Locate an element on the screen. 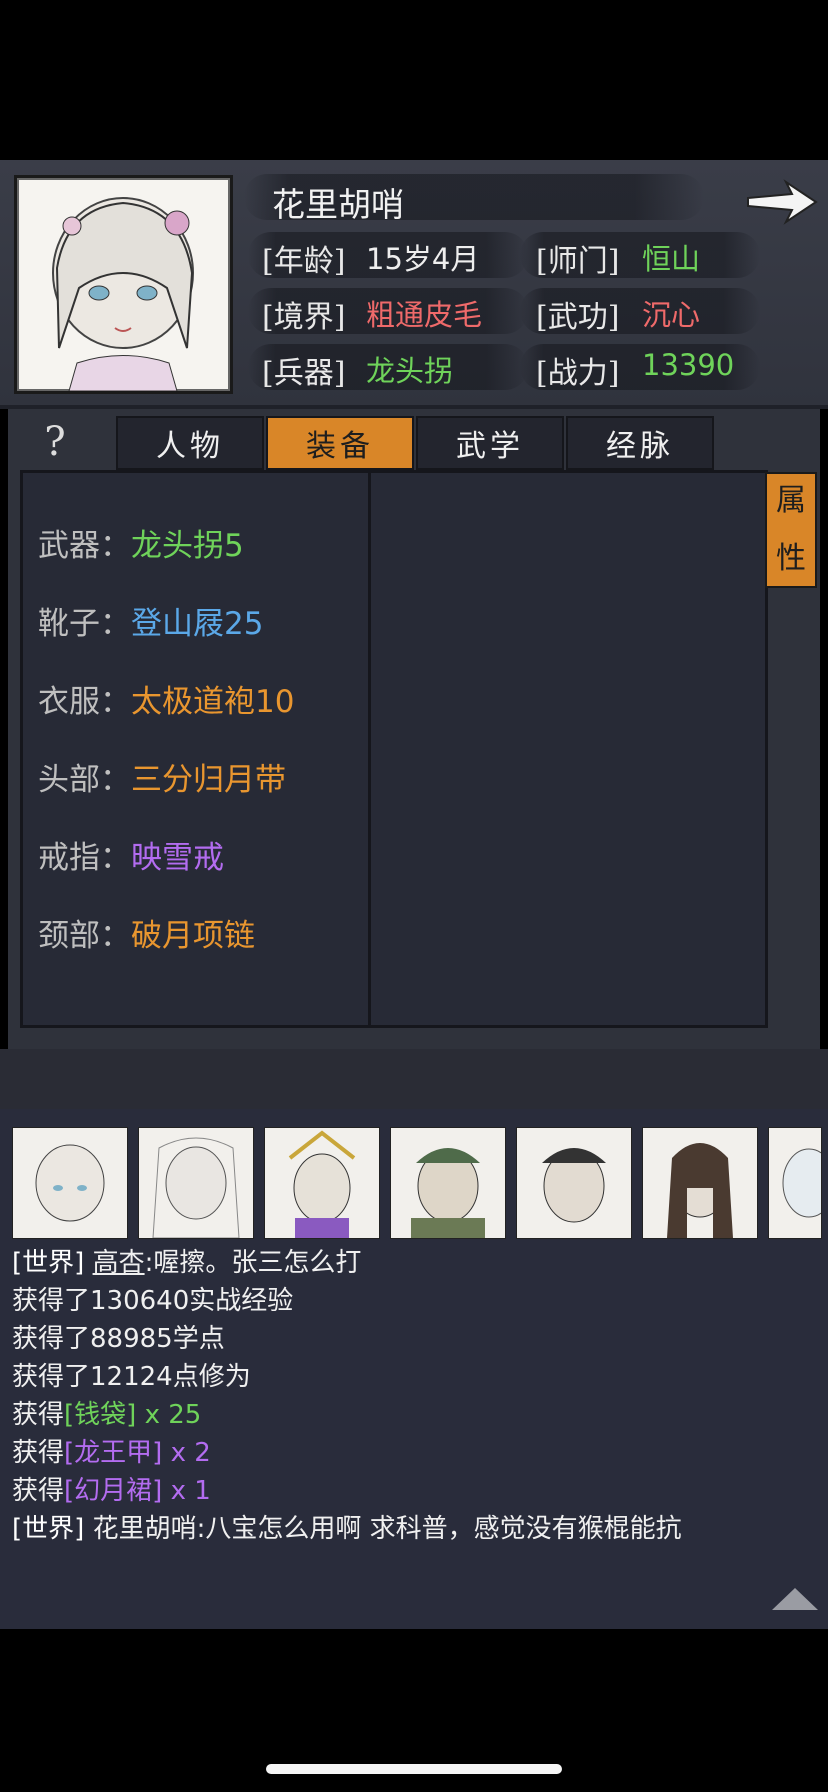  slot-label: 颈部： is located at coordinates (84, 936).